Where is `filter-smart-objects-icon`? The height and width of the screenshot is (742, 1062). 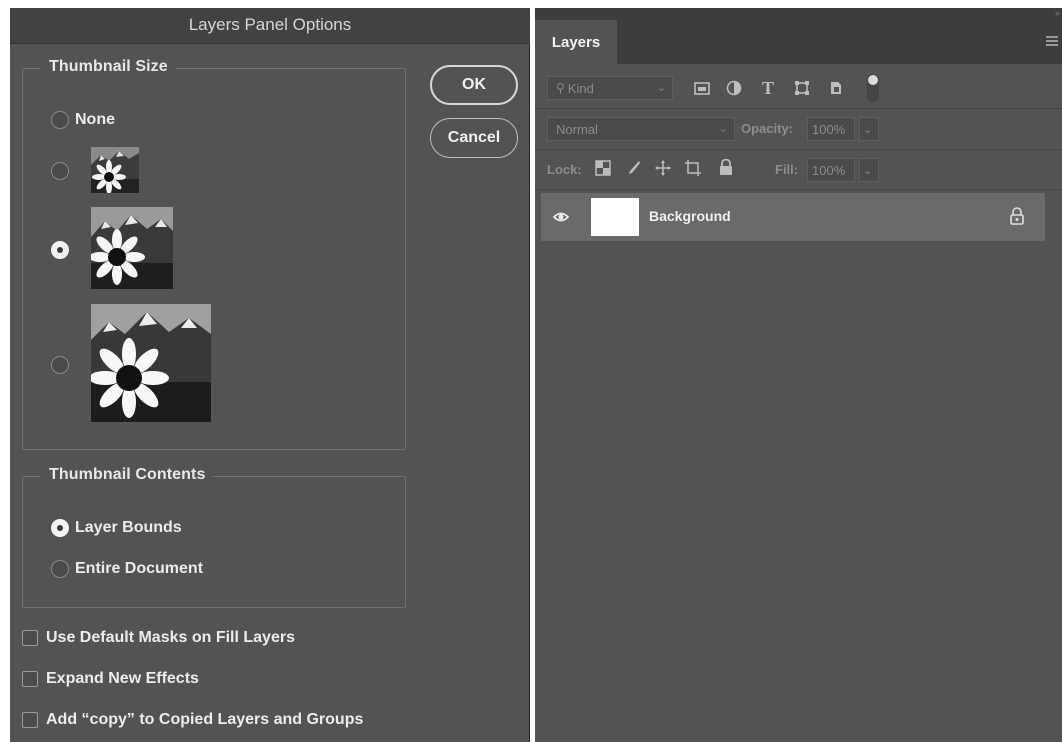
filter-smart-objects-icon is located at coordinates (836, 88).